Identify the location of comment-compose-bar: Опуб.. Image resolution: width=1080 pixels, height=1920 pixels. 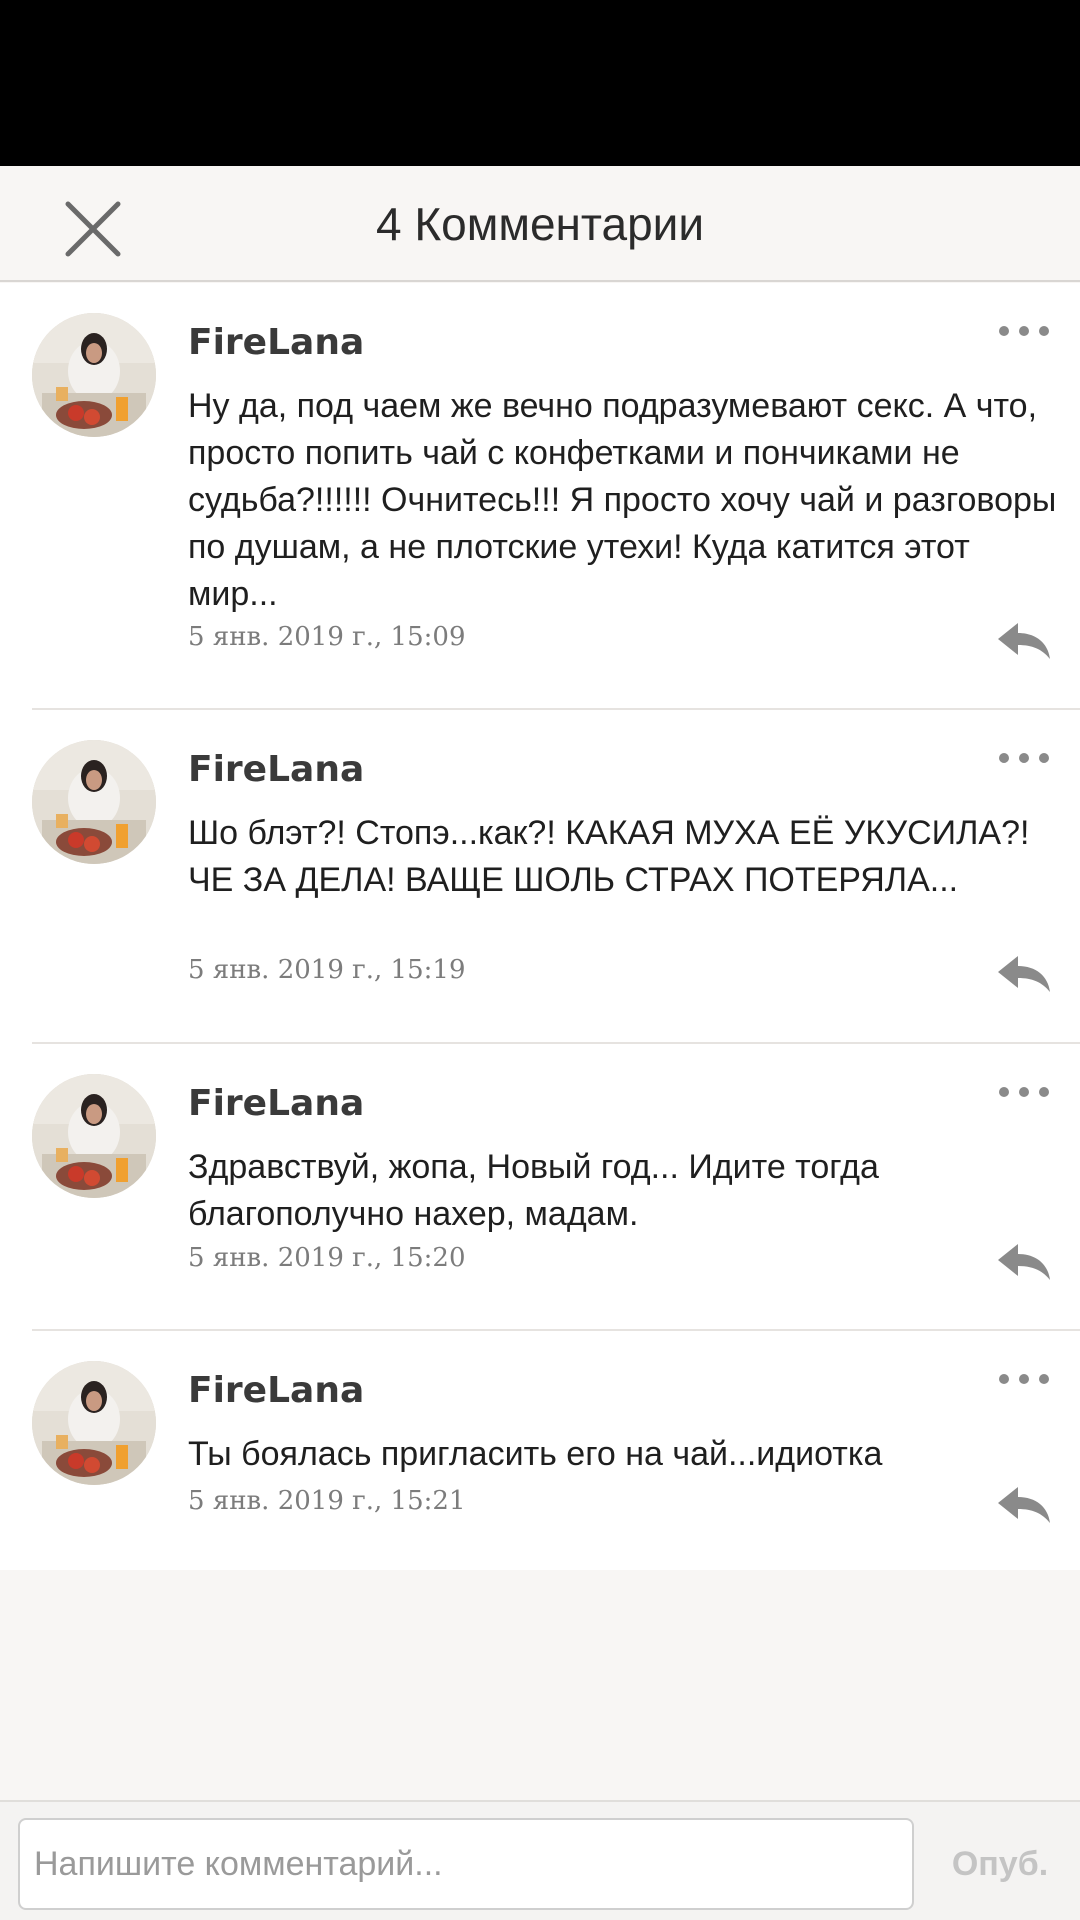
(540, 1860).